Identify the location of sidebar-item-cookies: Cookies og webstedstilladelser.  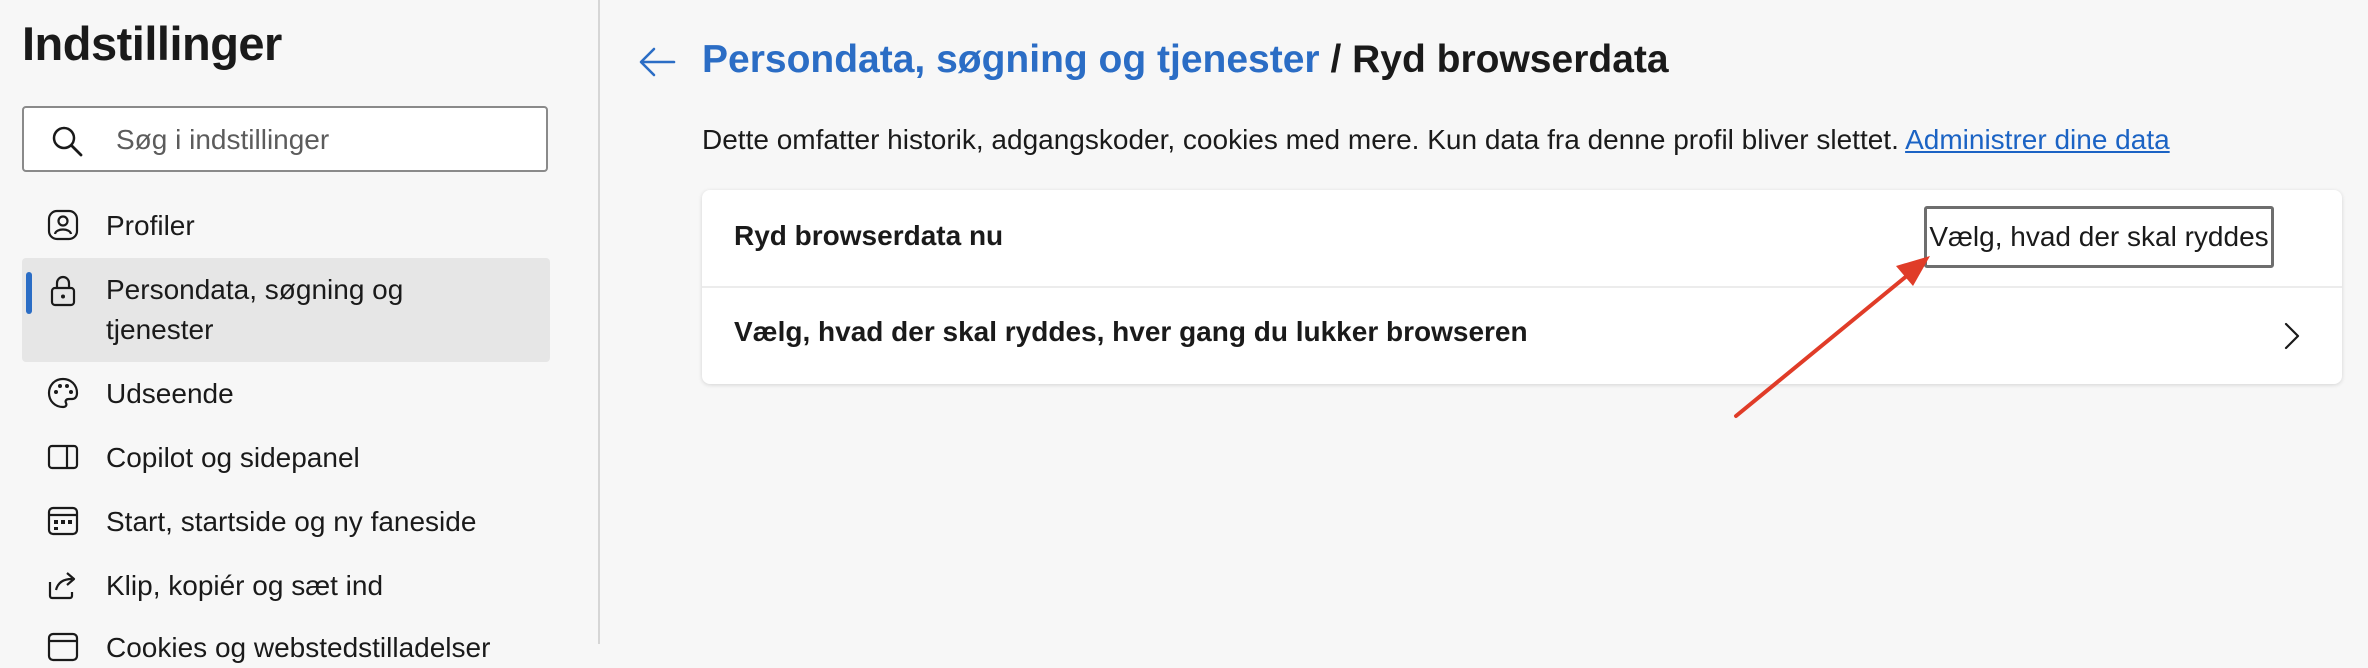
(286, 648).